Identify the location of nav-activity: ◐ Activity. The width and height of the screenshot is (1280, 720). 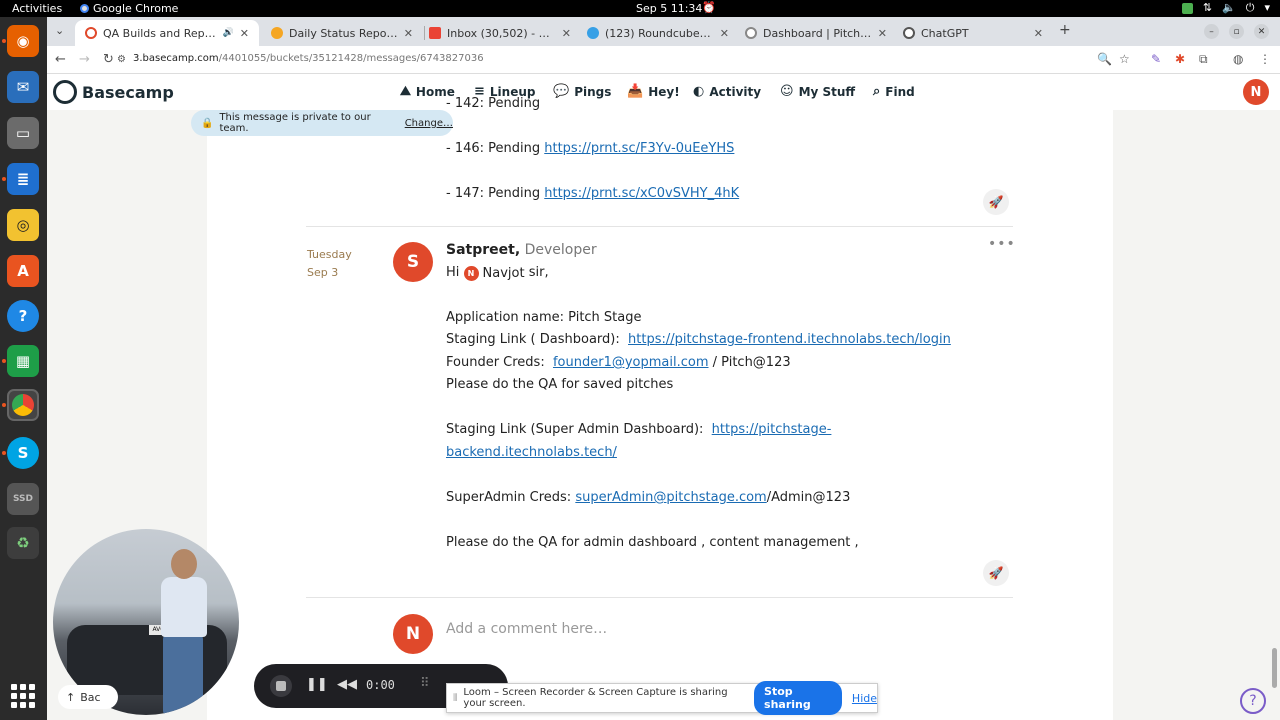
(727, 91).